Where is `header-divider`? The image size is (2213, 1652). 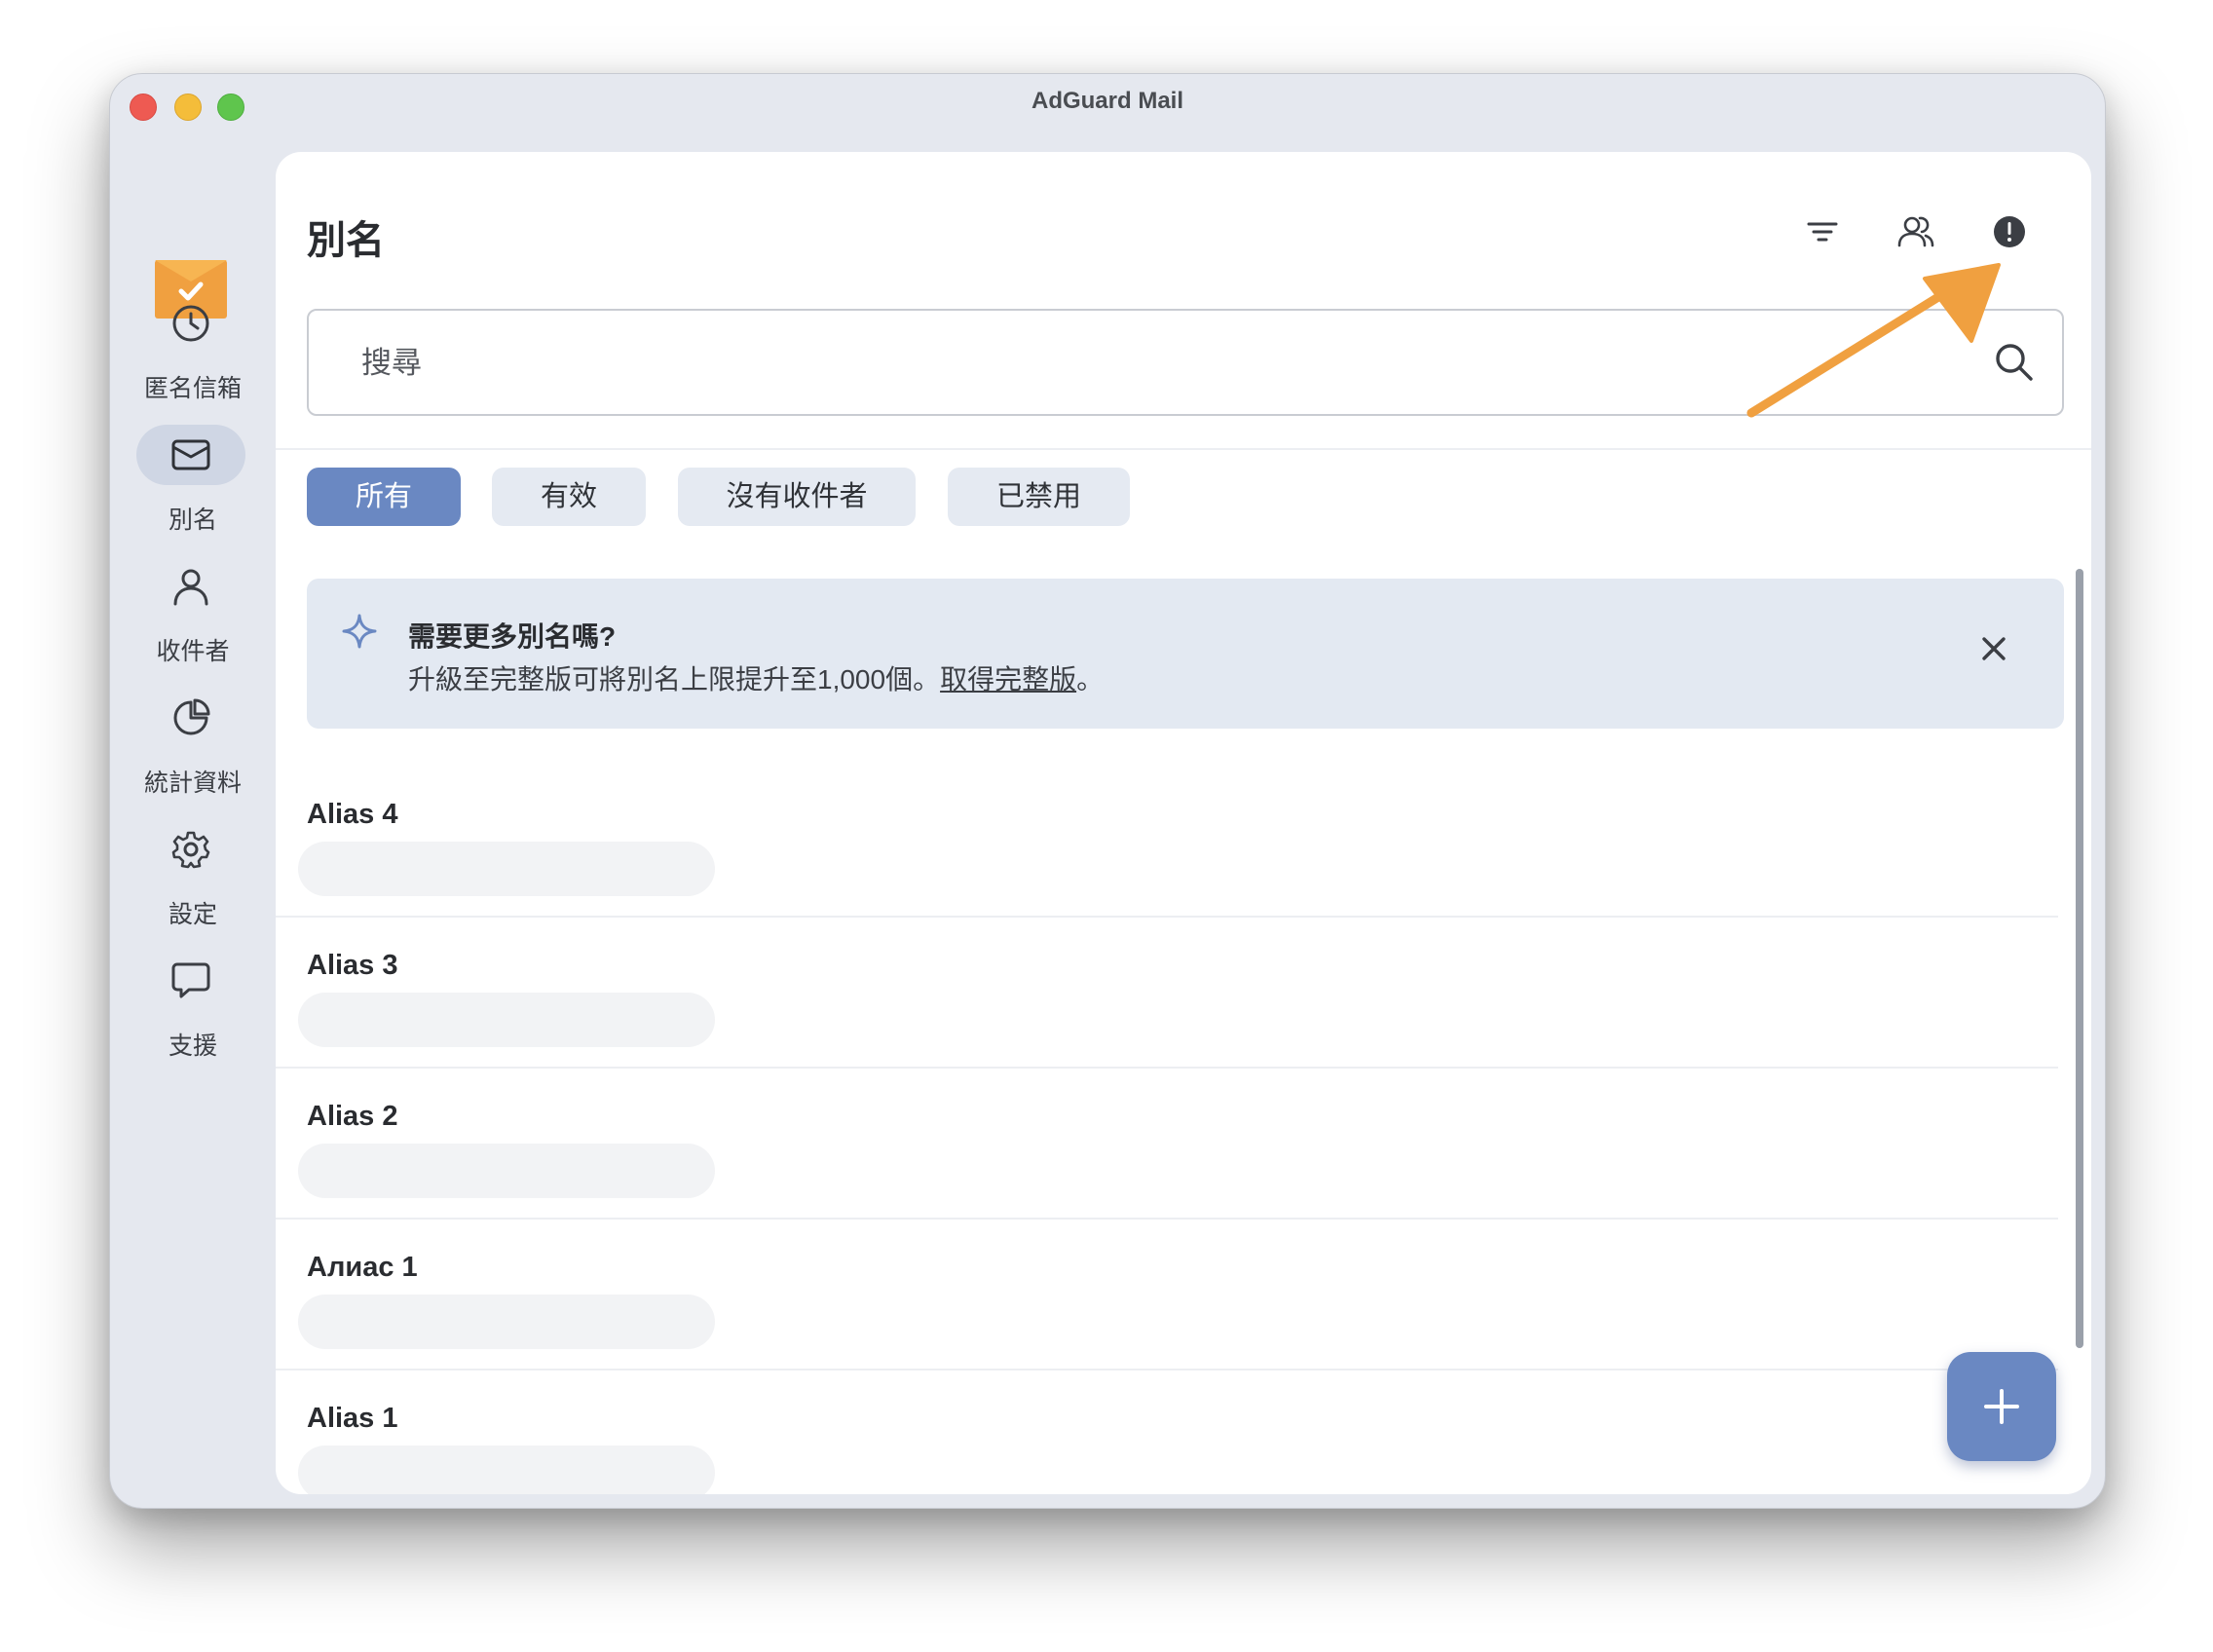
header-divider is located at coordinates (1183, 449).